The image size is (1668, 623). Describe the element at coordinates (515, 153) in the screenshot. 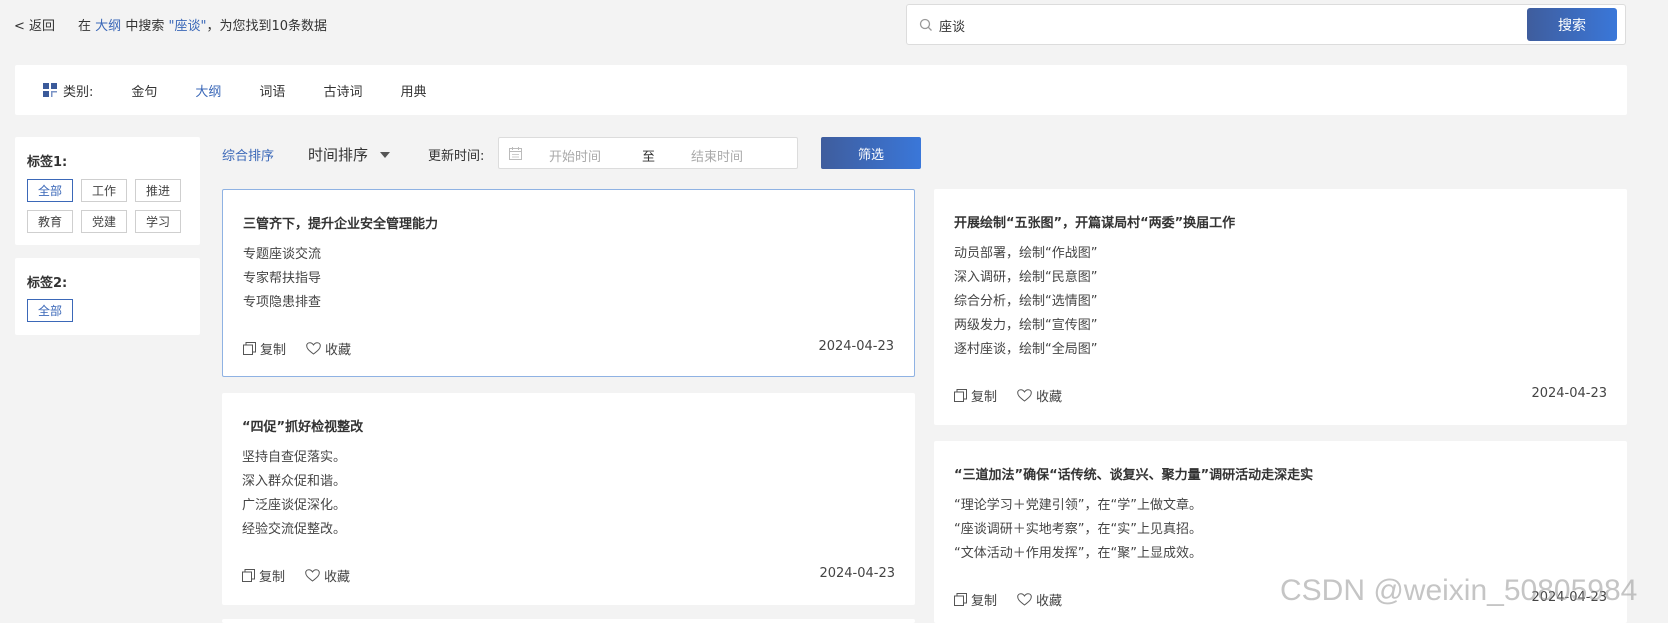

I see `calendar-icon` at that location.